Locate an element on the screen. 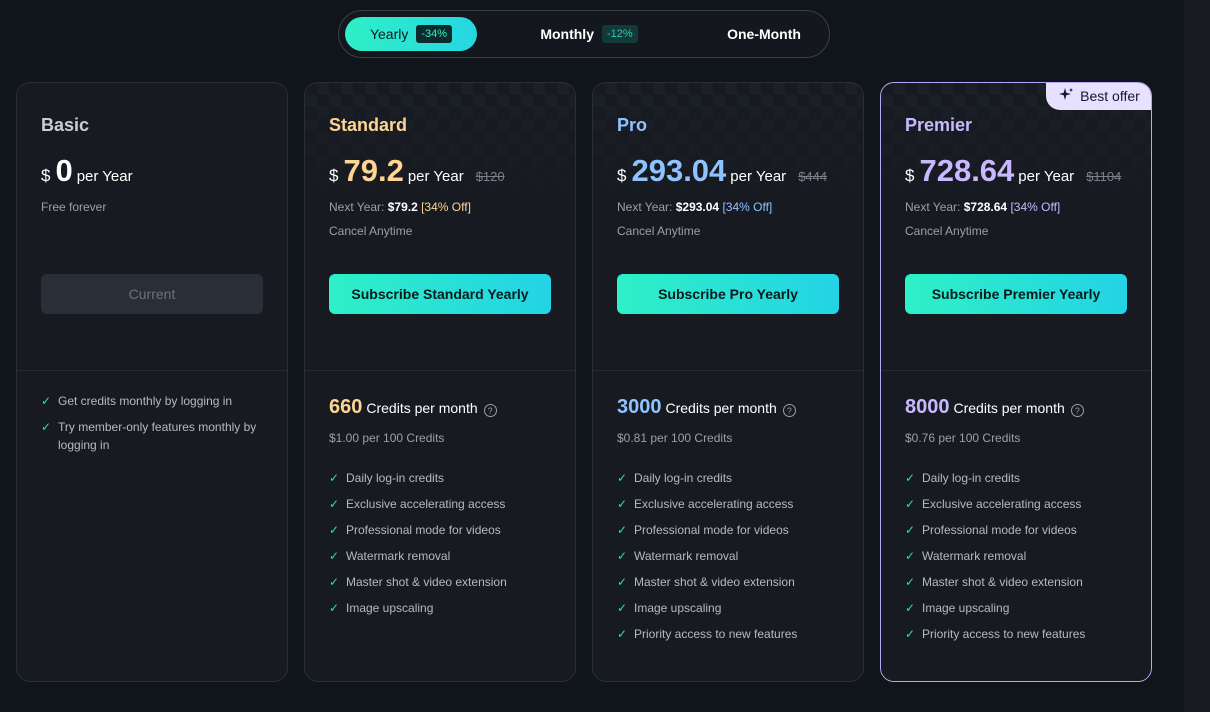  yearly-option: Yearly -34% is located at coordinates (411, 34).